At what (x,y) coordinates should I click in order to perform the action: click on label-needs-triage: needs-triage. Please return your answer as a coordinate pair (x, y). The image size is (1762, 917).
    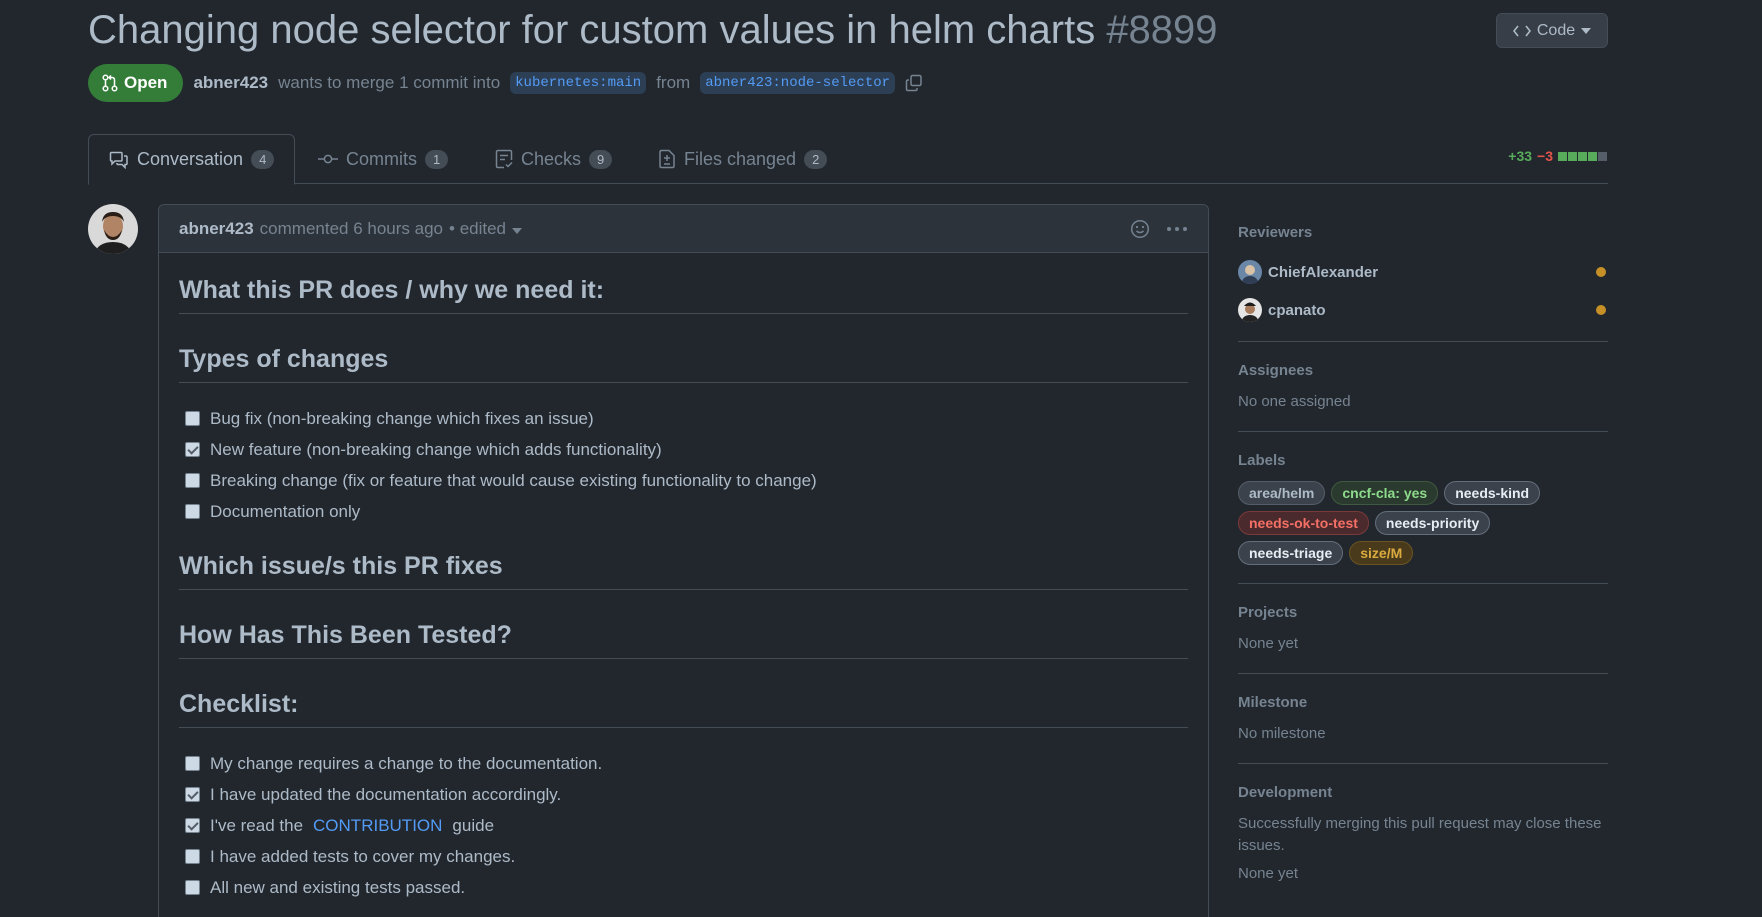
    Looking at the image, I should click on (1291, 553).